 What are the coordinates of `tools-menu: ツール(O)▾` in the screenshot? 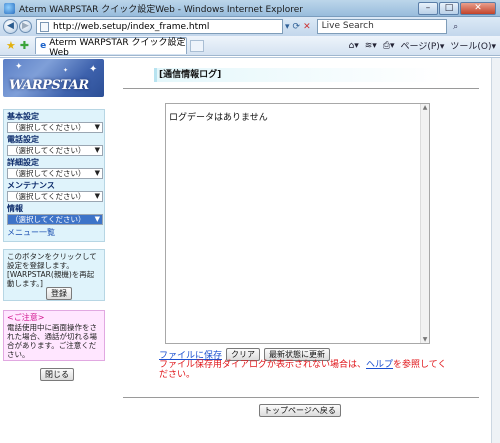 It's located at (473, 45).